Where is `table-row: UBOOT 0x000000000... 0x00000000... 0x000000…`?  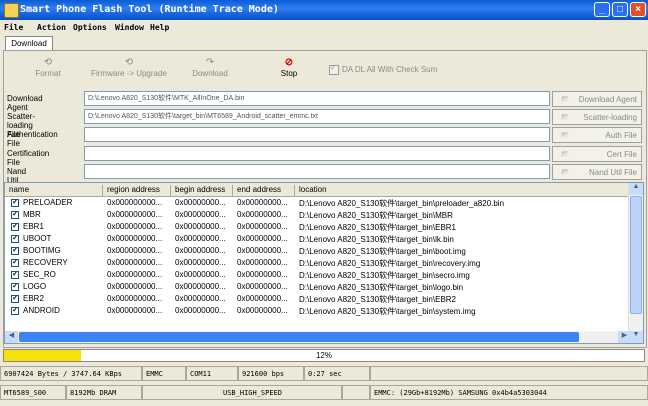
table-row: UBOOT 0x000000000... 0x00000000... 0x000000… is located at coordinates (318, 239).